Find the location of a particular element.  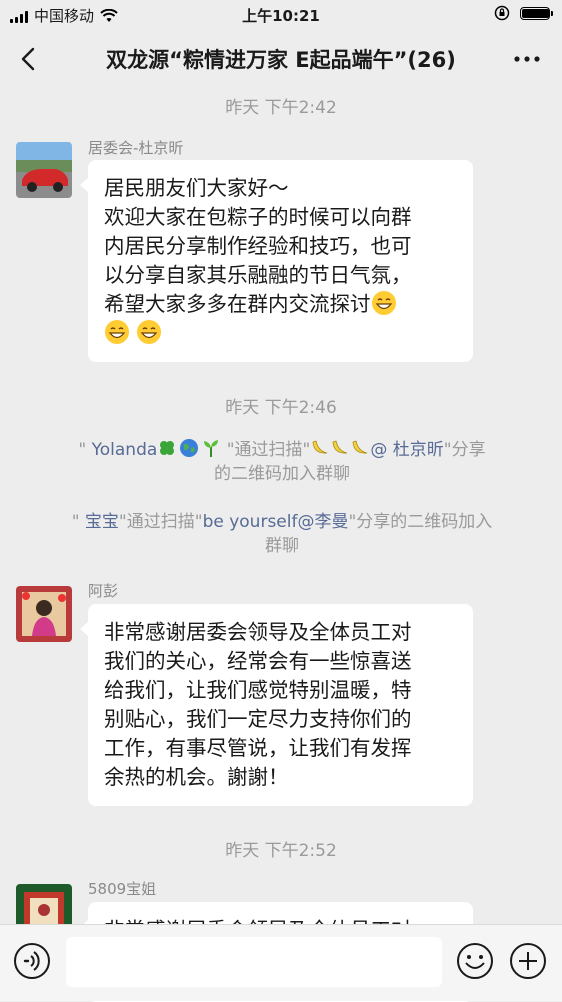

timestamp: 昨天 下午2:52 is located at coordinates (281, 851).